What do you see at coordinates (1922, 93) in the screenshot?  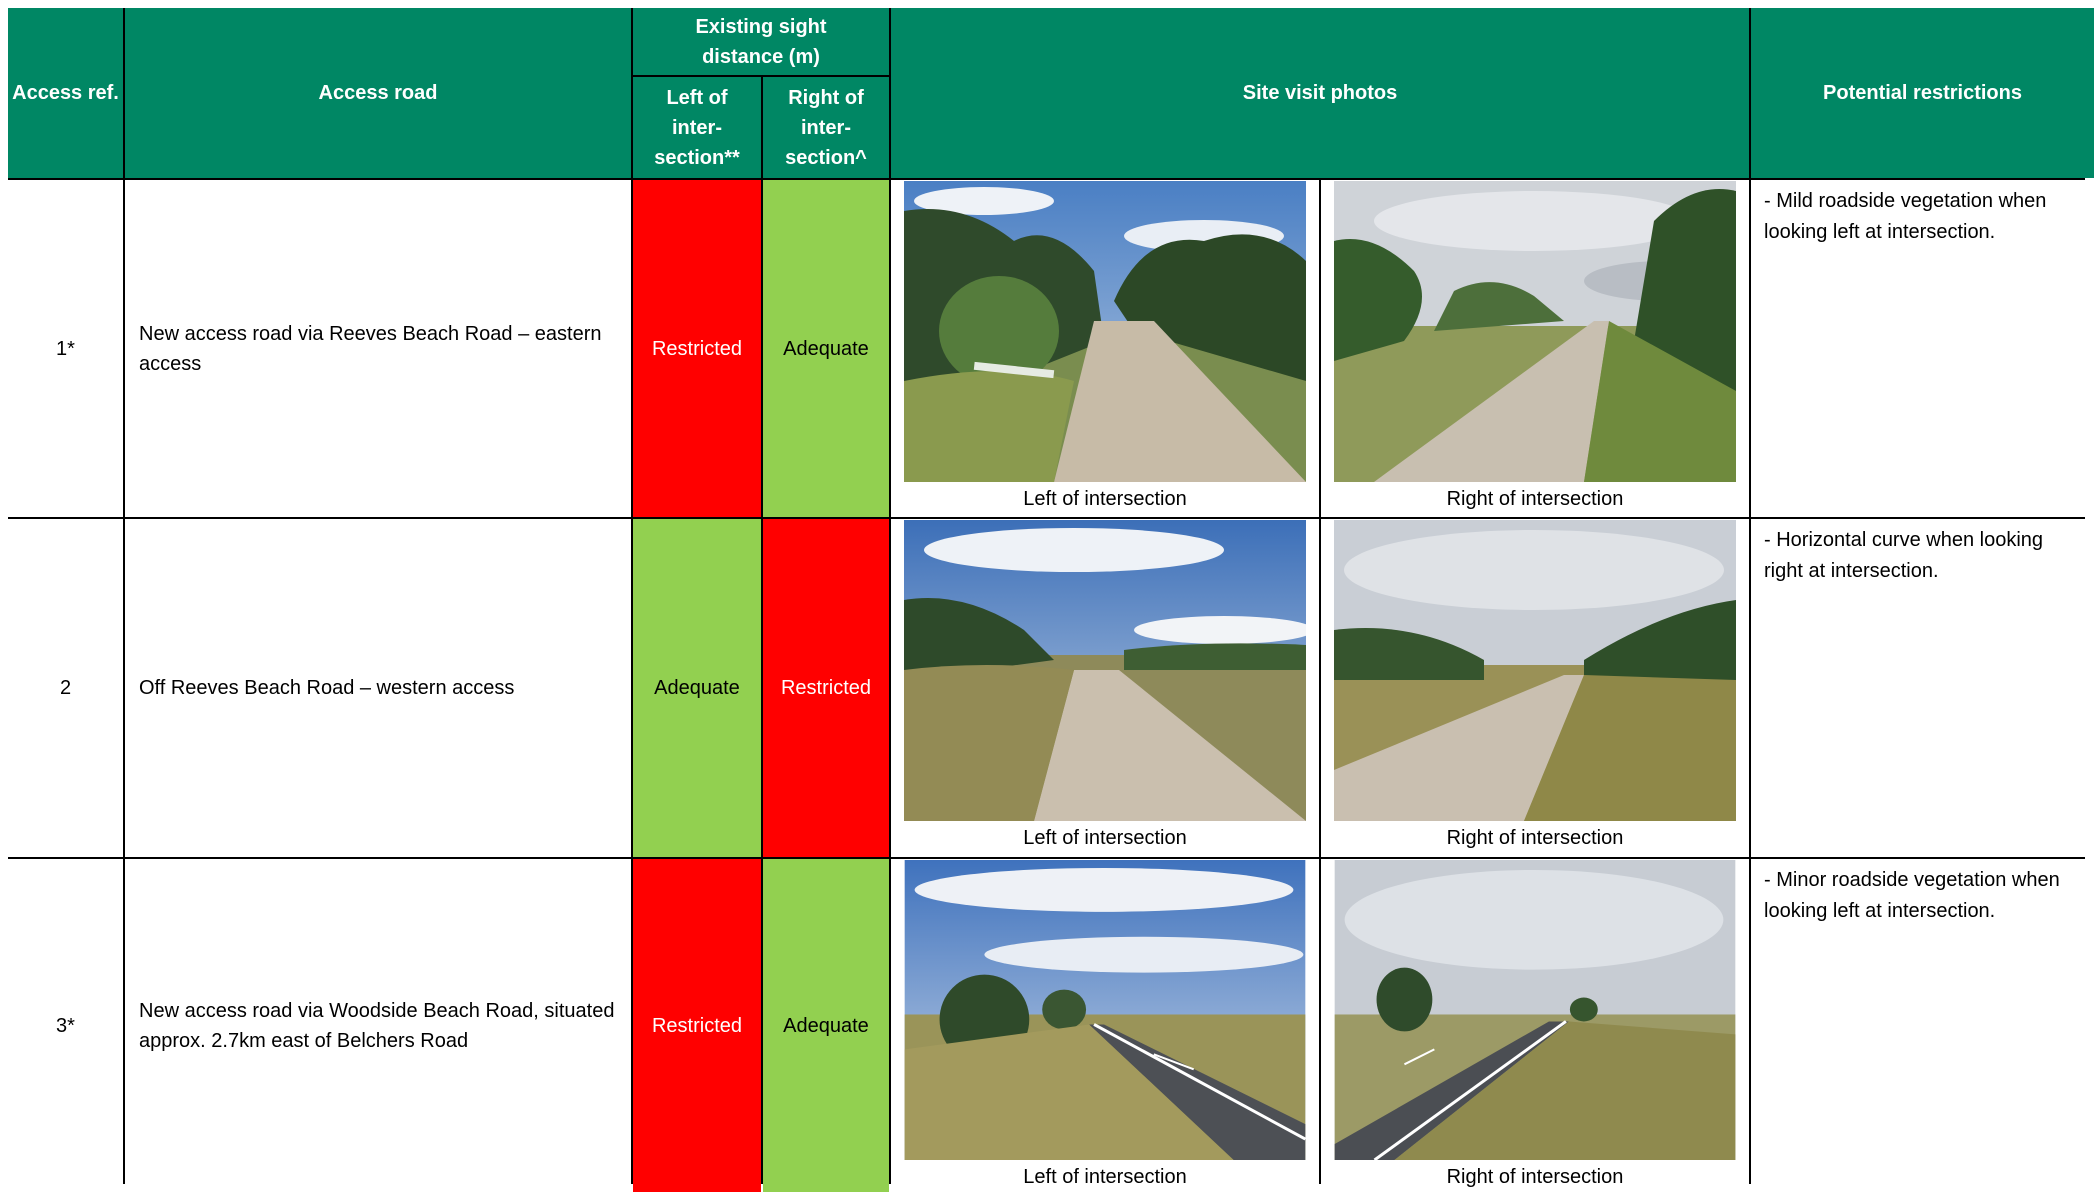 I see `header-restrictions: Potential restrictions` at bounding box center [1922, 93].